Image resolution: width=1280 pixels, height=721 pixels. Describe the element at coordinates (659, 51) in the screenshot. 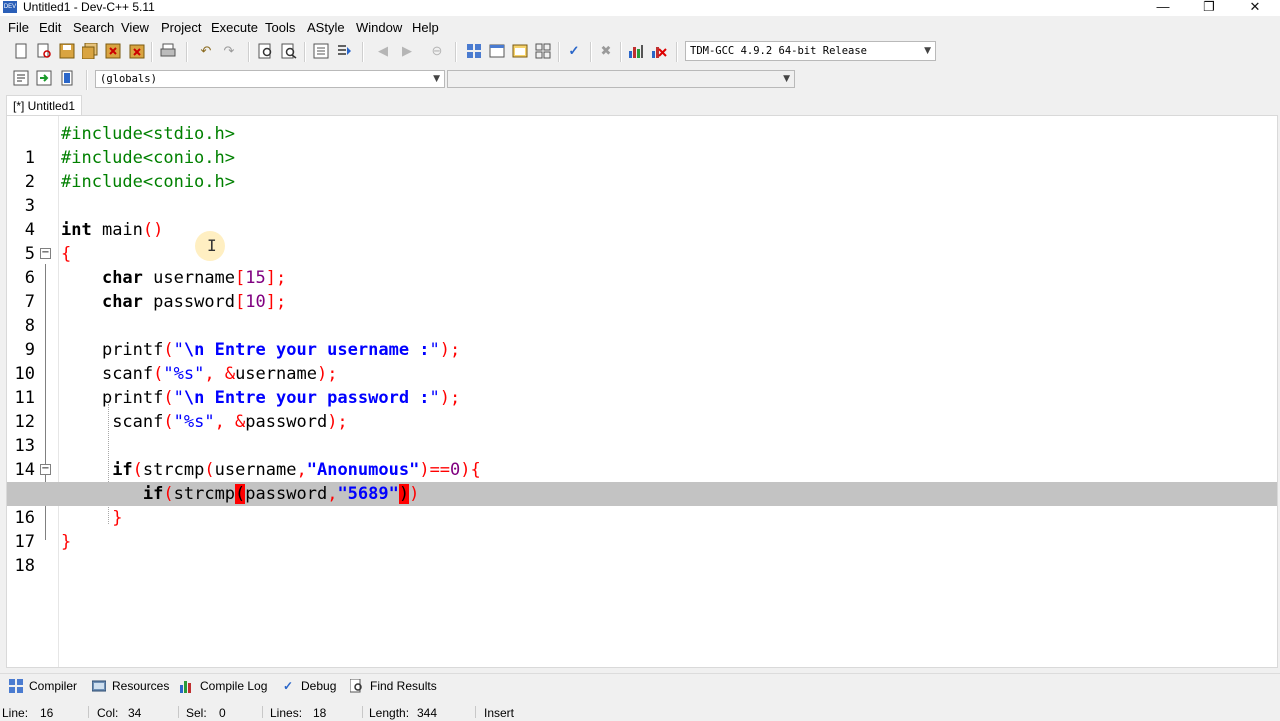

I see `delete-profile-icon` at that location.